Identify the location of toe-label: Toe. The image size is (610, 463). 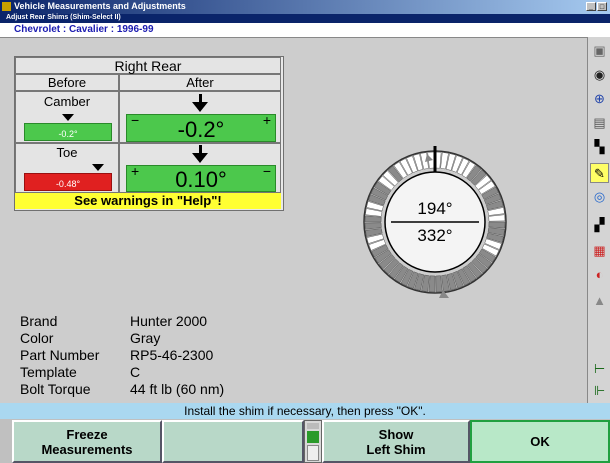
(67, 152).